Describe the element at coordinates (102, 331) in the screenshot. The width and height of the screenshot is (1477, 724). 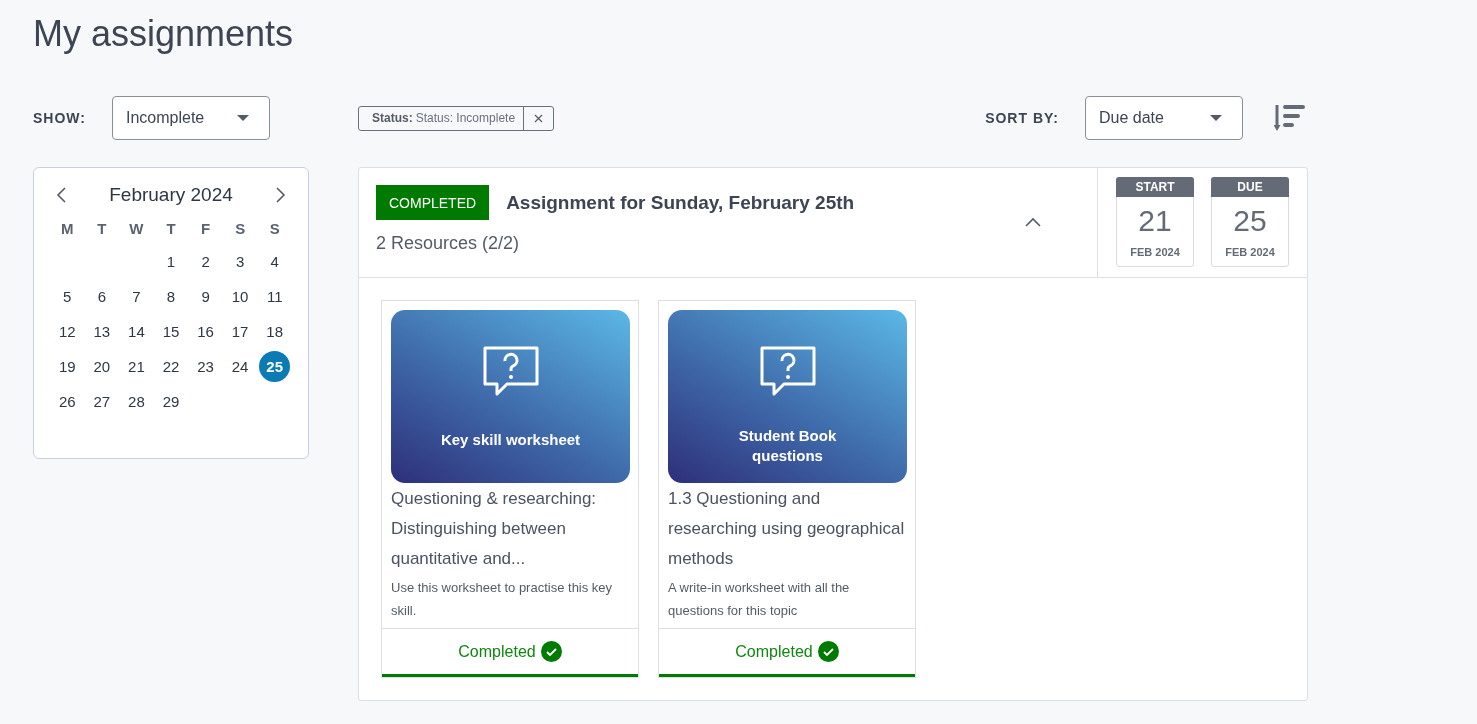
I see `calendar-day: 13` at that location.